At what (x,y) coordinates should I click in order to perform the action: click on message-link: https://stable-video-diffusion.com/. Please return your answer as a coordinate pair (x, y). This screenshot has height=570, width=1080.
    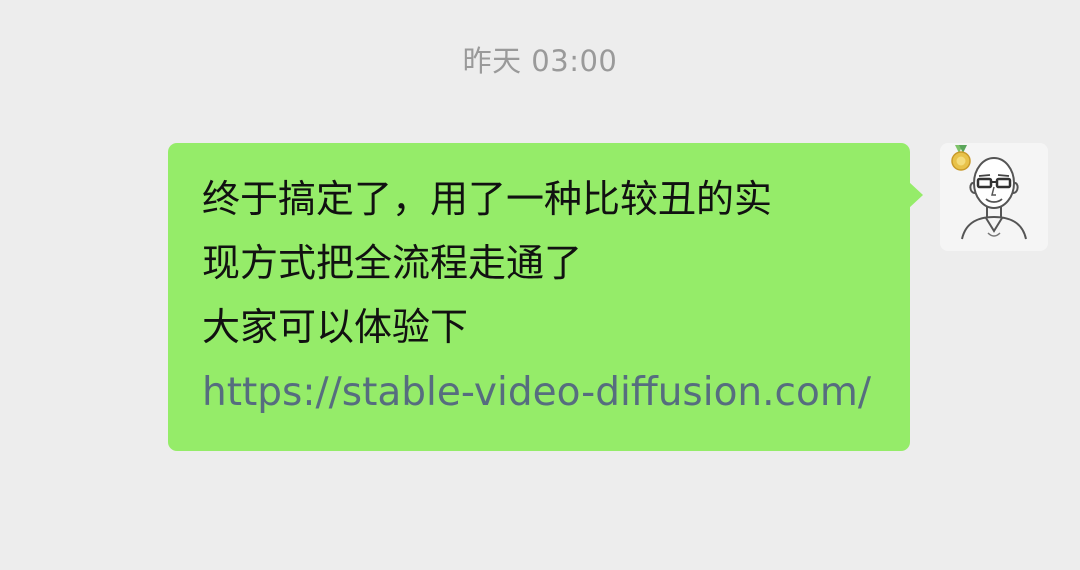
    Looking at the image, I should click on (539, 393).